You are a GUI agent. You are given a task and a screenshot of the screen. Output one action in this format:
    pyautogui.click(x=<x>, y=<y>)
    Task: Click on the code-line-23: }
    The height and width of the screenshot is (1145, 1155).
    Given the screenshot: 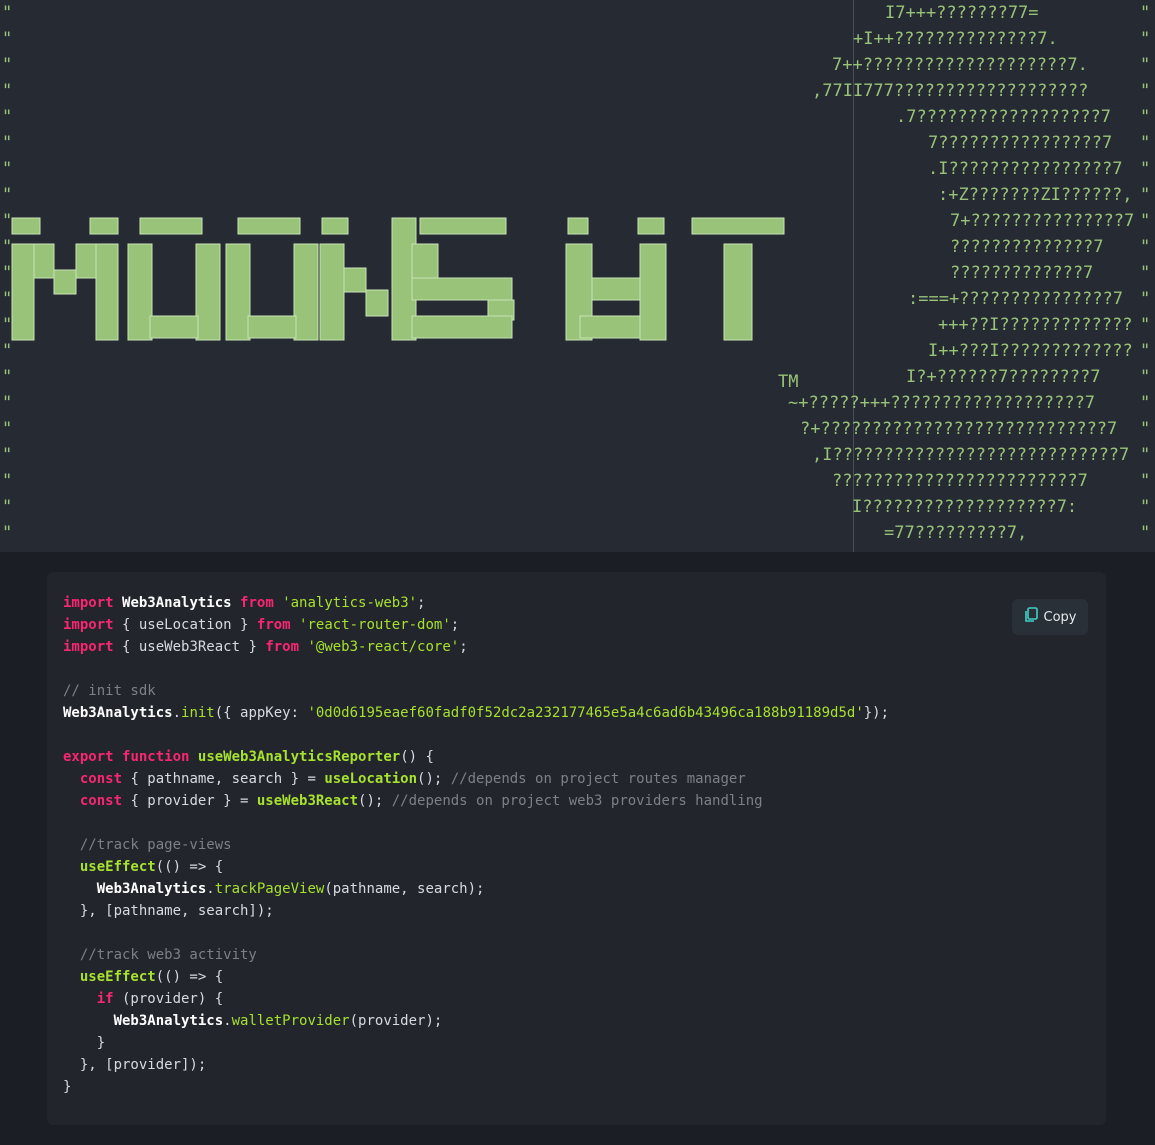 What is the action you would take?
    pyautogui.click(x=67, y=1087)
    